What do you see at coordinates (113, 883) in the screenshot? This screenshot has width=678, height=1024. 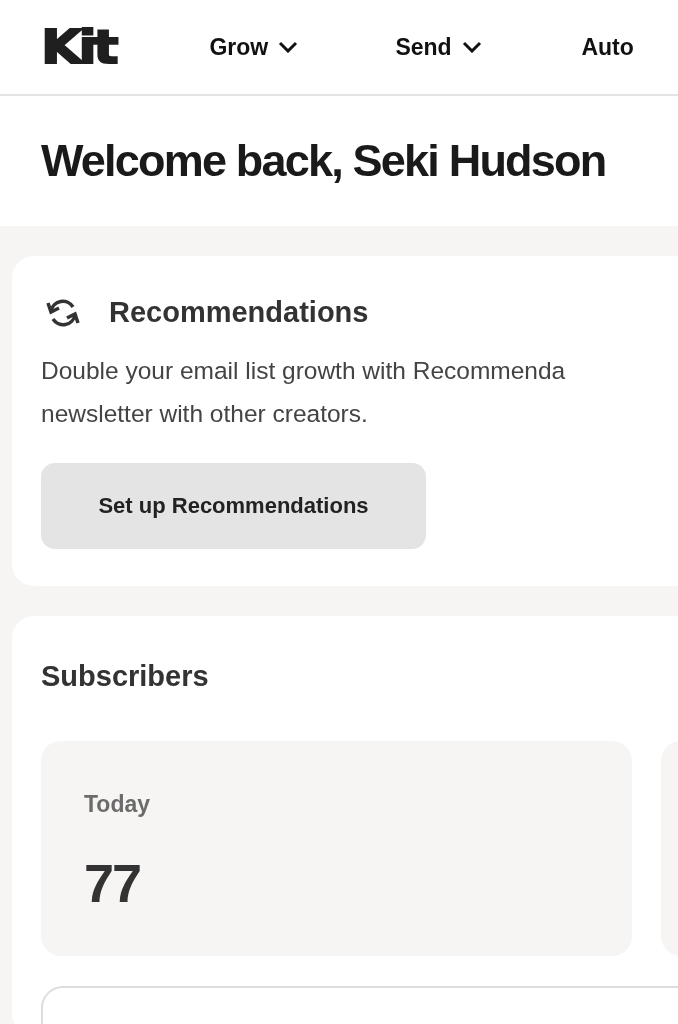 I see `stat-value: 77` at bounding box center [113, 883].